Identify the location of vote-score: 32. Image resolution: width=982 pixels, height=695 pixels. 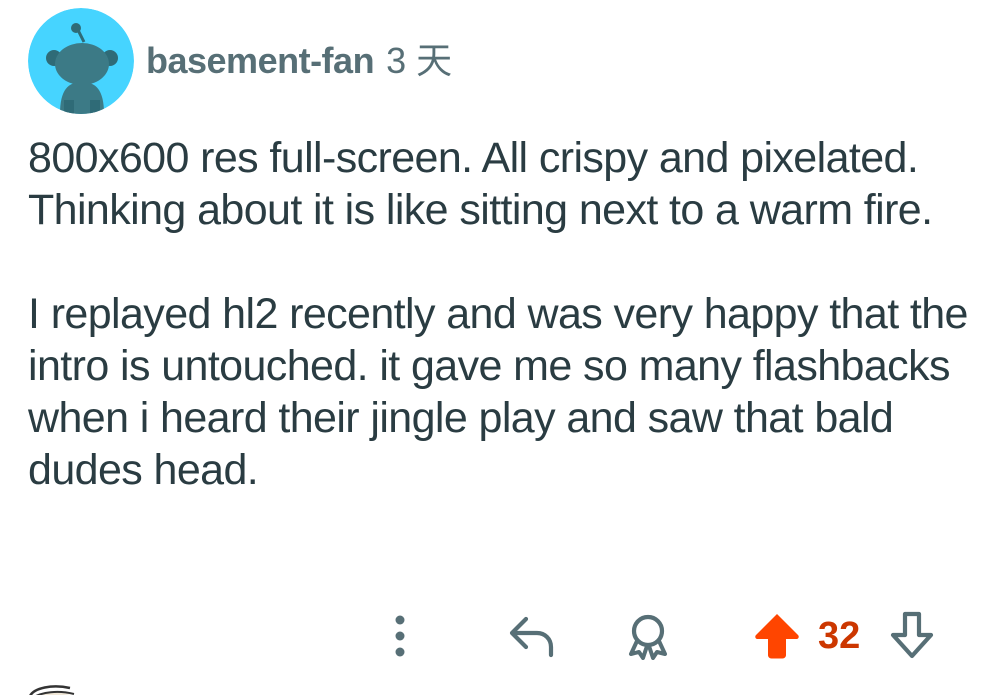
(839, 636).